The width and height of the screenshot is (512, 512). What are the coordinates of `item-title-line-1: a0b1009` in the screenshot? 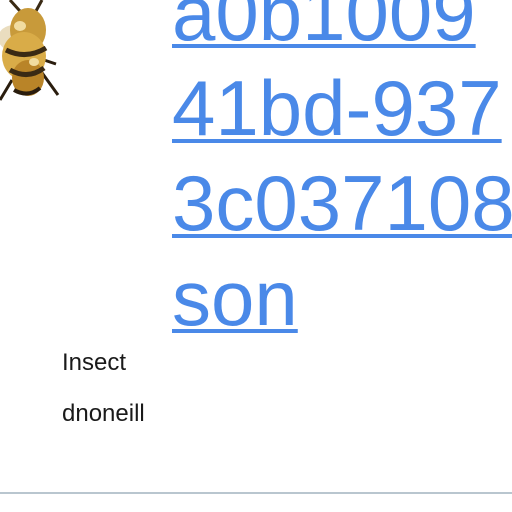 It's located at (342, 30).